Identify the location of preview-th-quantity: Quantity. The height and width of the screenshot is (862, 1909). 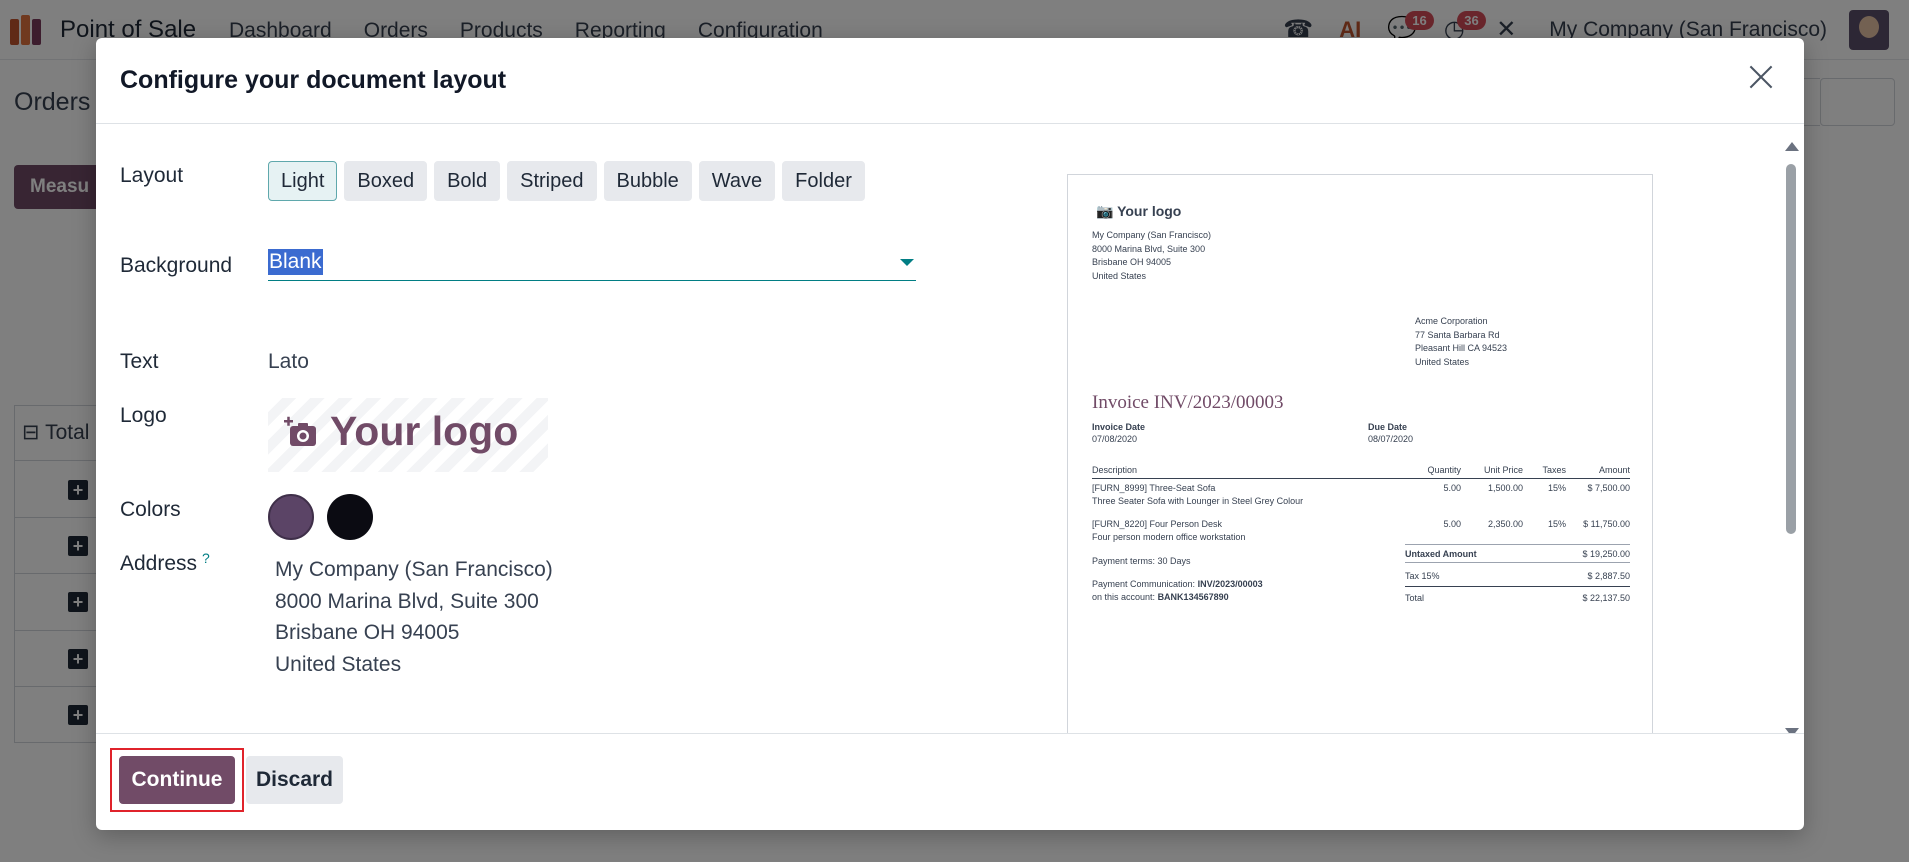
(1444, 470).